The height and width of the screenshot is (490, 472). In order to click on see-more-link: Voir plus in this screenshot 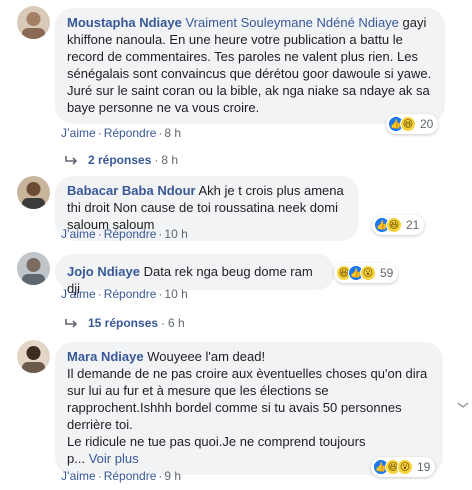, I will do `click(114, 458)`.